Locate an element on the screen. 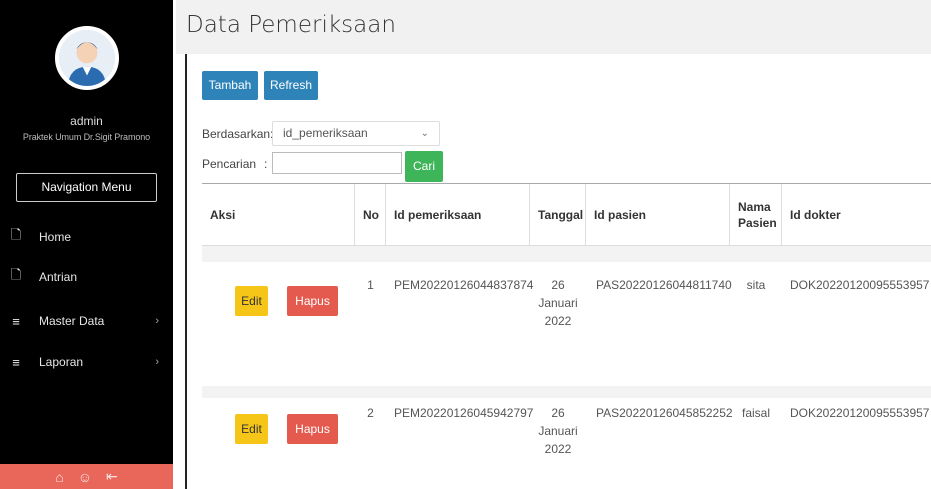 The height and width of the screenshot is (489, 931). column-header-nama-pasien: Nama Pasien is located at coordinates (756, 214).